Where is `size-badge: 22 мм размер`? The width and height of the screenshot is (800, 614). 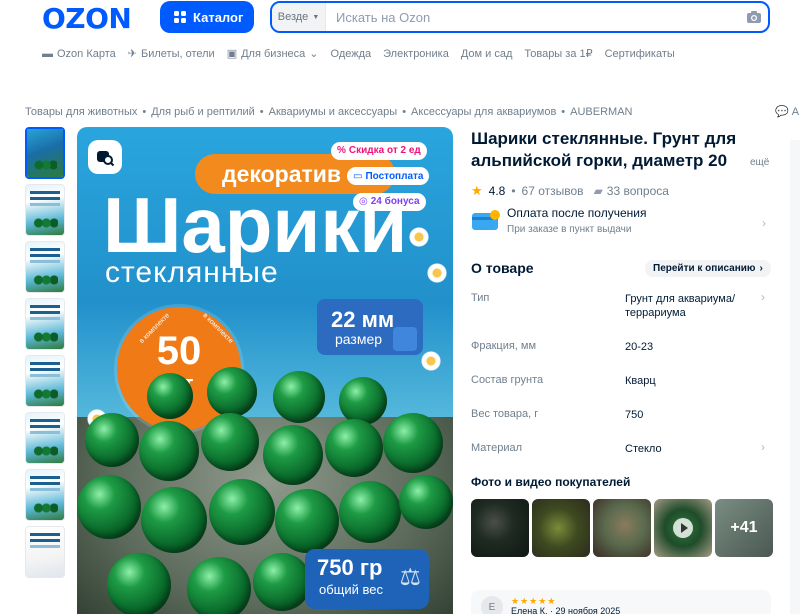 size-badge: 22 мм размер is located at coordinates (370, 327).